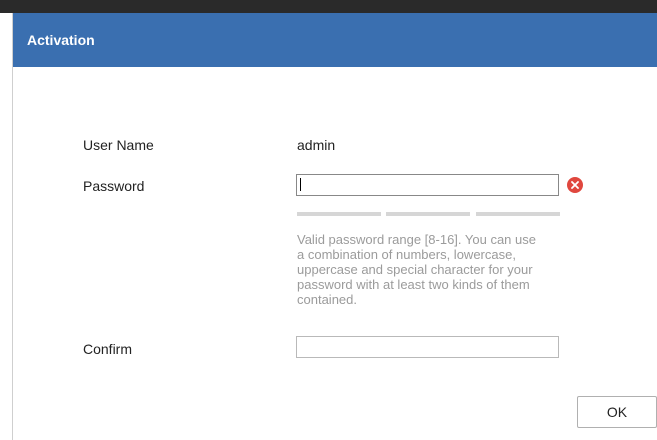 Image resolution: width=657 pixels, height=440 pixels. Describe the element at coordinates (427, 347) in the screenshot. I see `confirm-password-input` at that location.